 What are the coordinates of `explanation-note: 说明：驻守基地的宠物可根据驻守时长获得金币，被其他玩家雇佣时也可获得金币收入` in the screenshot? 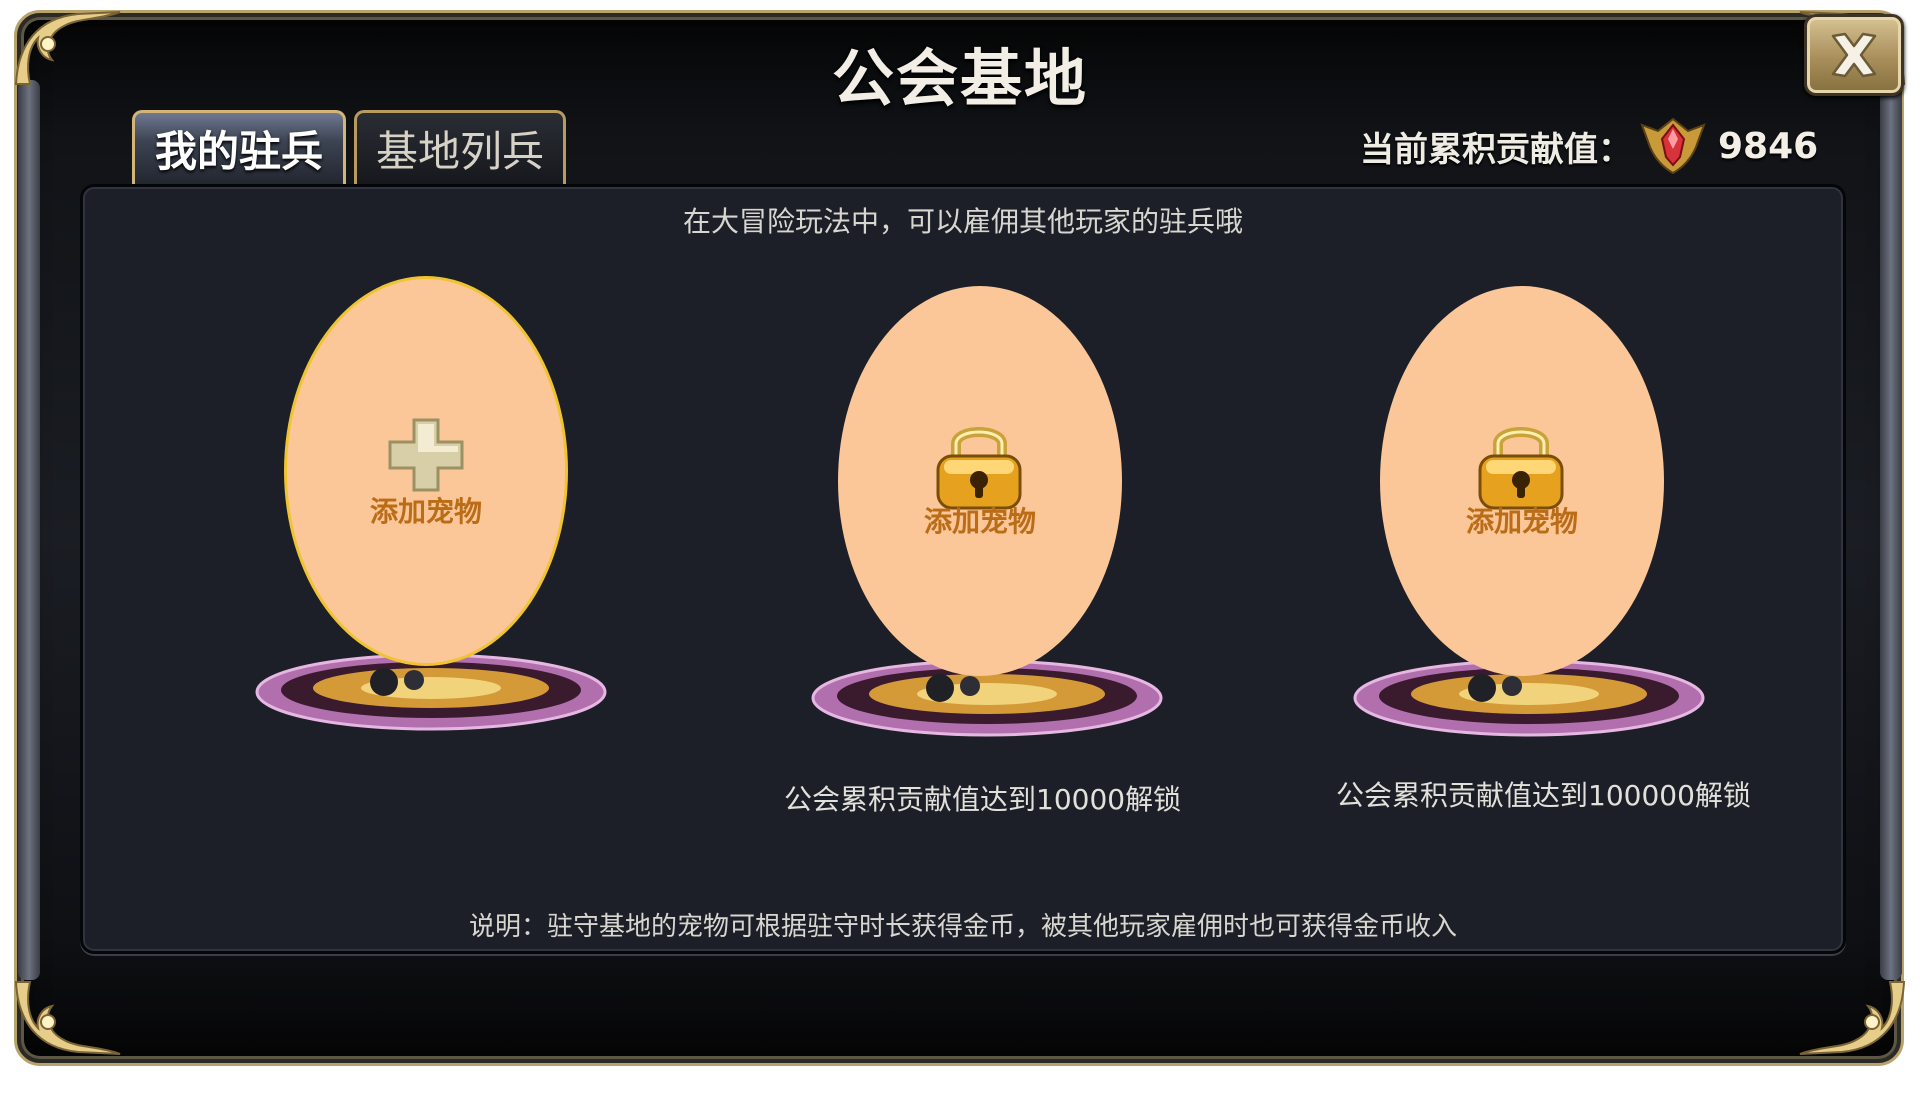 It's located at (962, 927).